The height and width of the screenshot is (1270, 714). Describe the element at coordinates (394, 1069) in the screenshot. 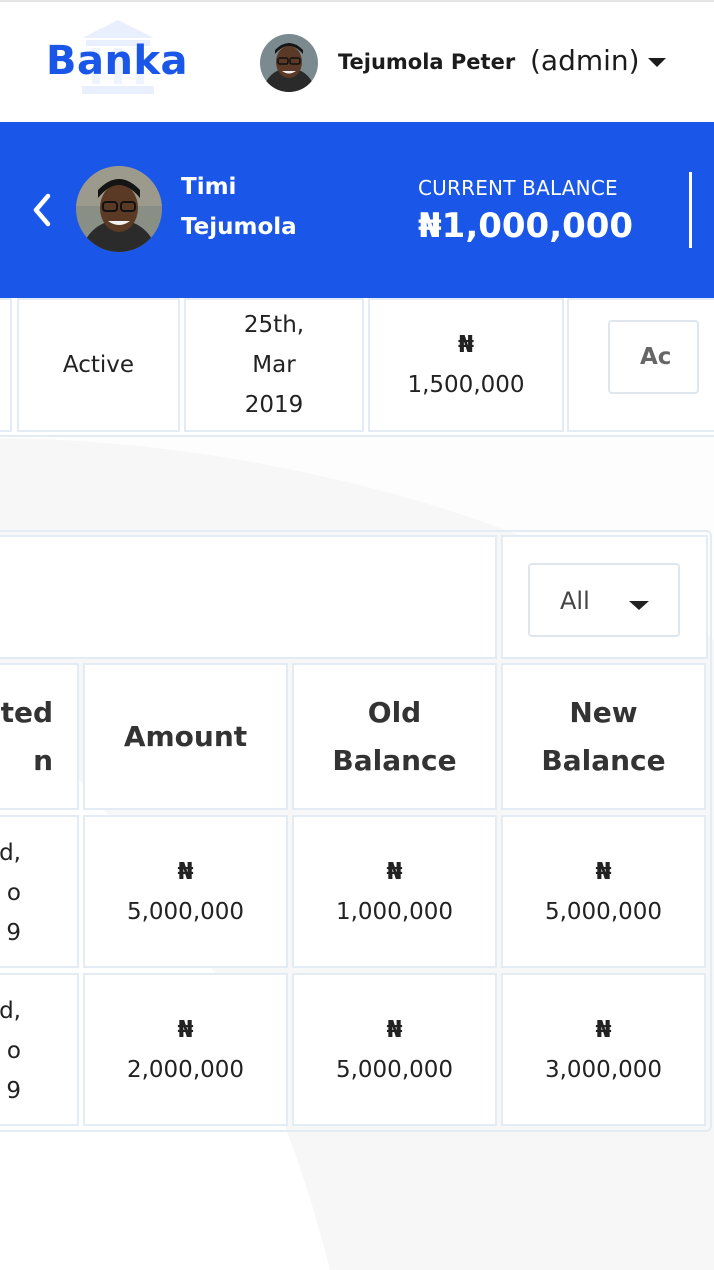

I see `row2-old-balance: 5,000,000` at that location.